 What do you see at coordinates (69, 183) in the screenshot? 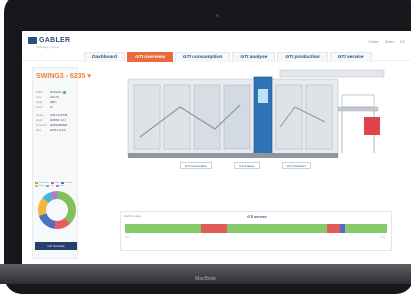
I see `legend-label: Service` at bounding box center [69, 183].